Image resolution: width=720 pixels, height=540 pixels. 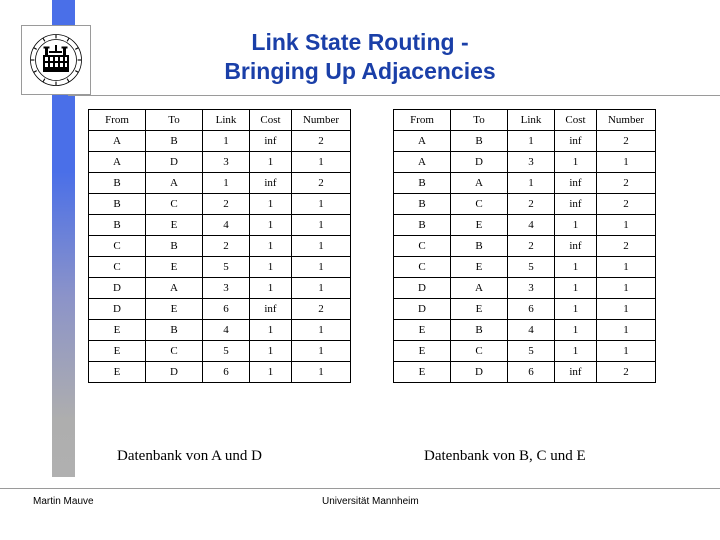 I want to click on table-row: BC211, so click(x=219, y=204).